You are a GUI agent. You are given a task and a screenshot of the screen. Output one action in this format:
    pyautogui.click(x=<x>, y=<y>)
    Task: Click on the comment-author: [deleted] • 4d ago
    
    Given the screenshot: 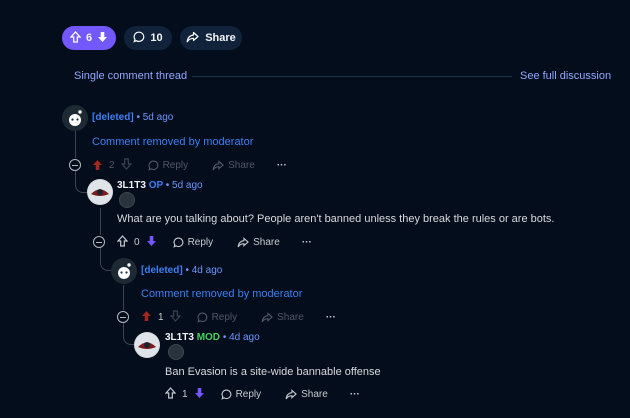 What is the action you would take?
    pyautogui.click(x=181, y=270)
    